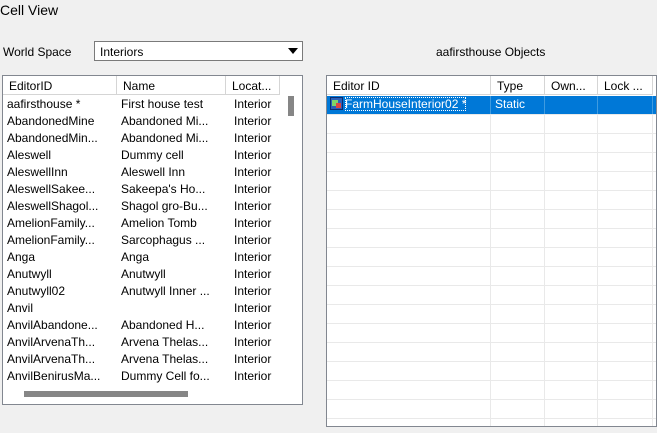 The height and width of the screenshot is (433, 657). I want to click on table-row: Anga Anga Interior, so click(152, 257).